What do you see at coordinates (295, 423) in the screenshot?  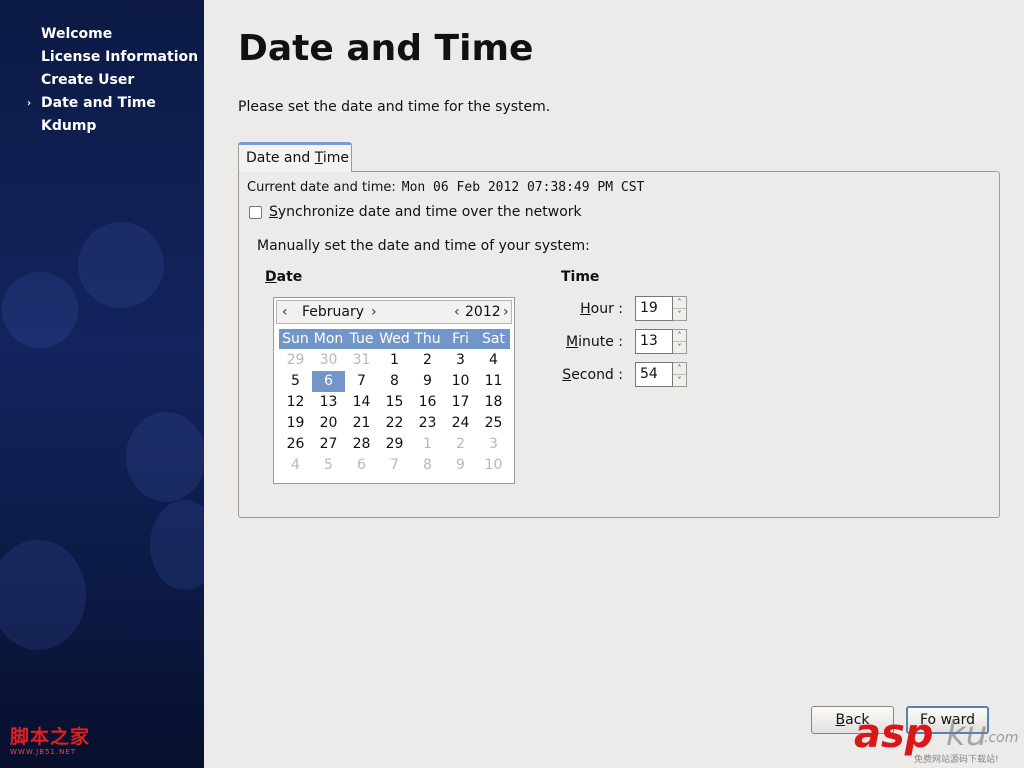 I see `calendar-day: 19` at bounding box center [295, 423].